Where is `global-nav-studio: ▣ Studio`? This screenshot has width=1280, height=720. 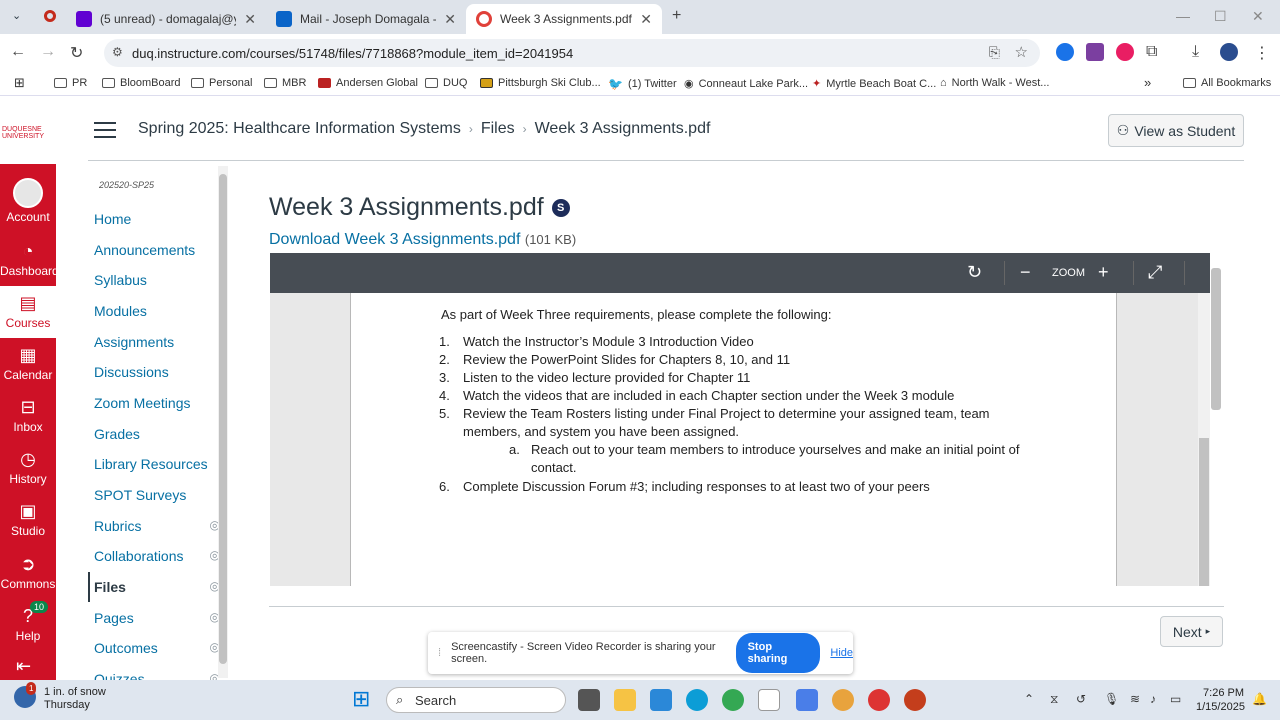
global-nav-studio: ▣ Studio is located at coordinates (28, 520).